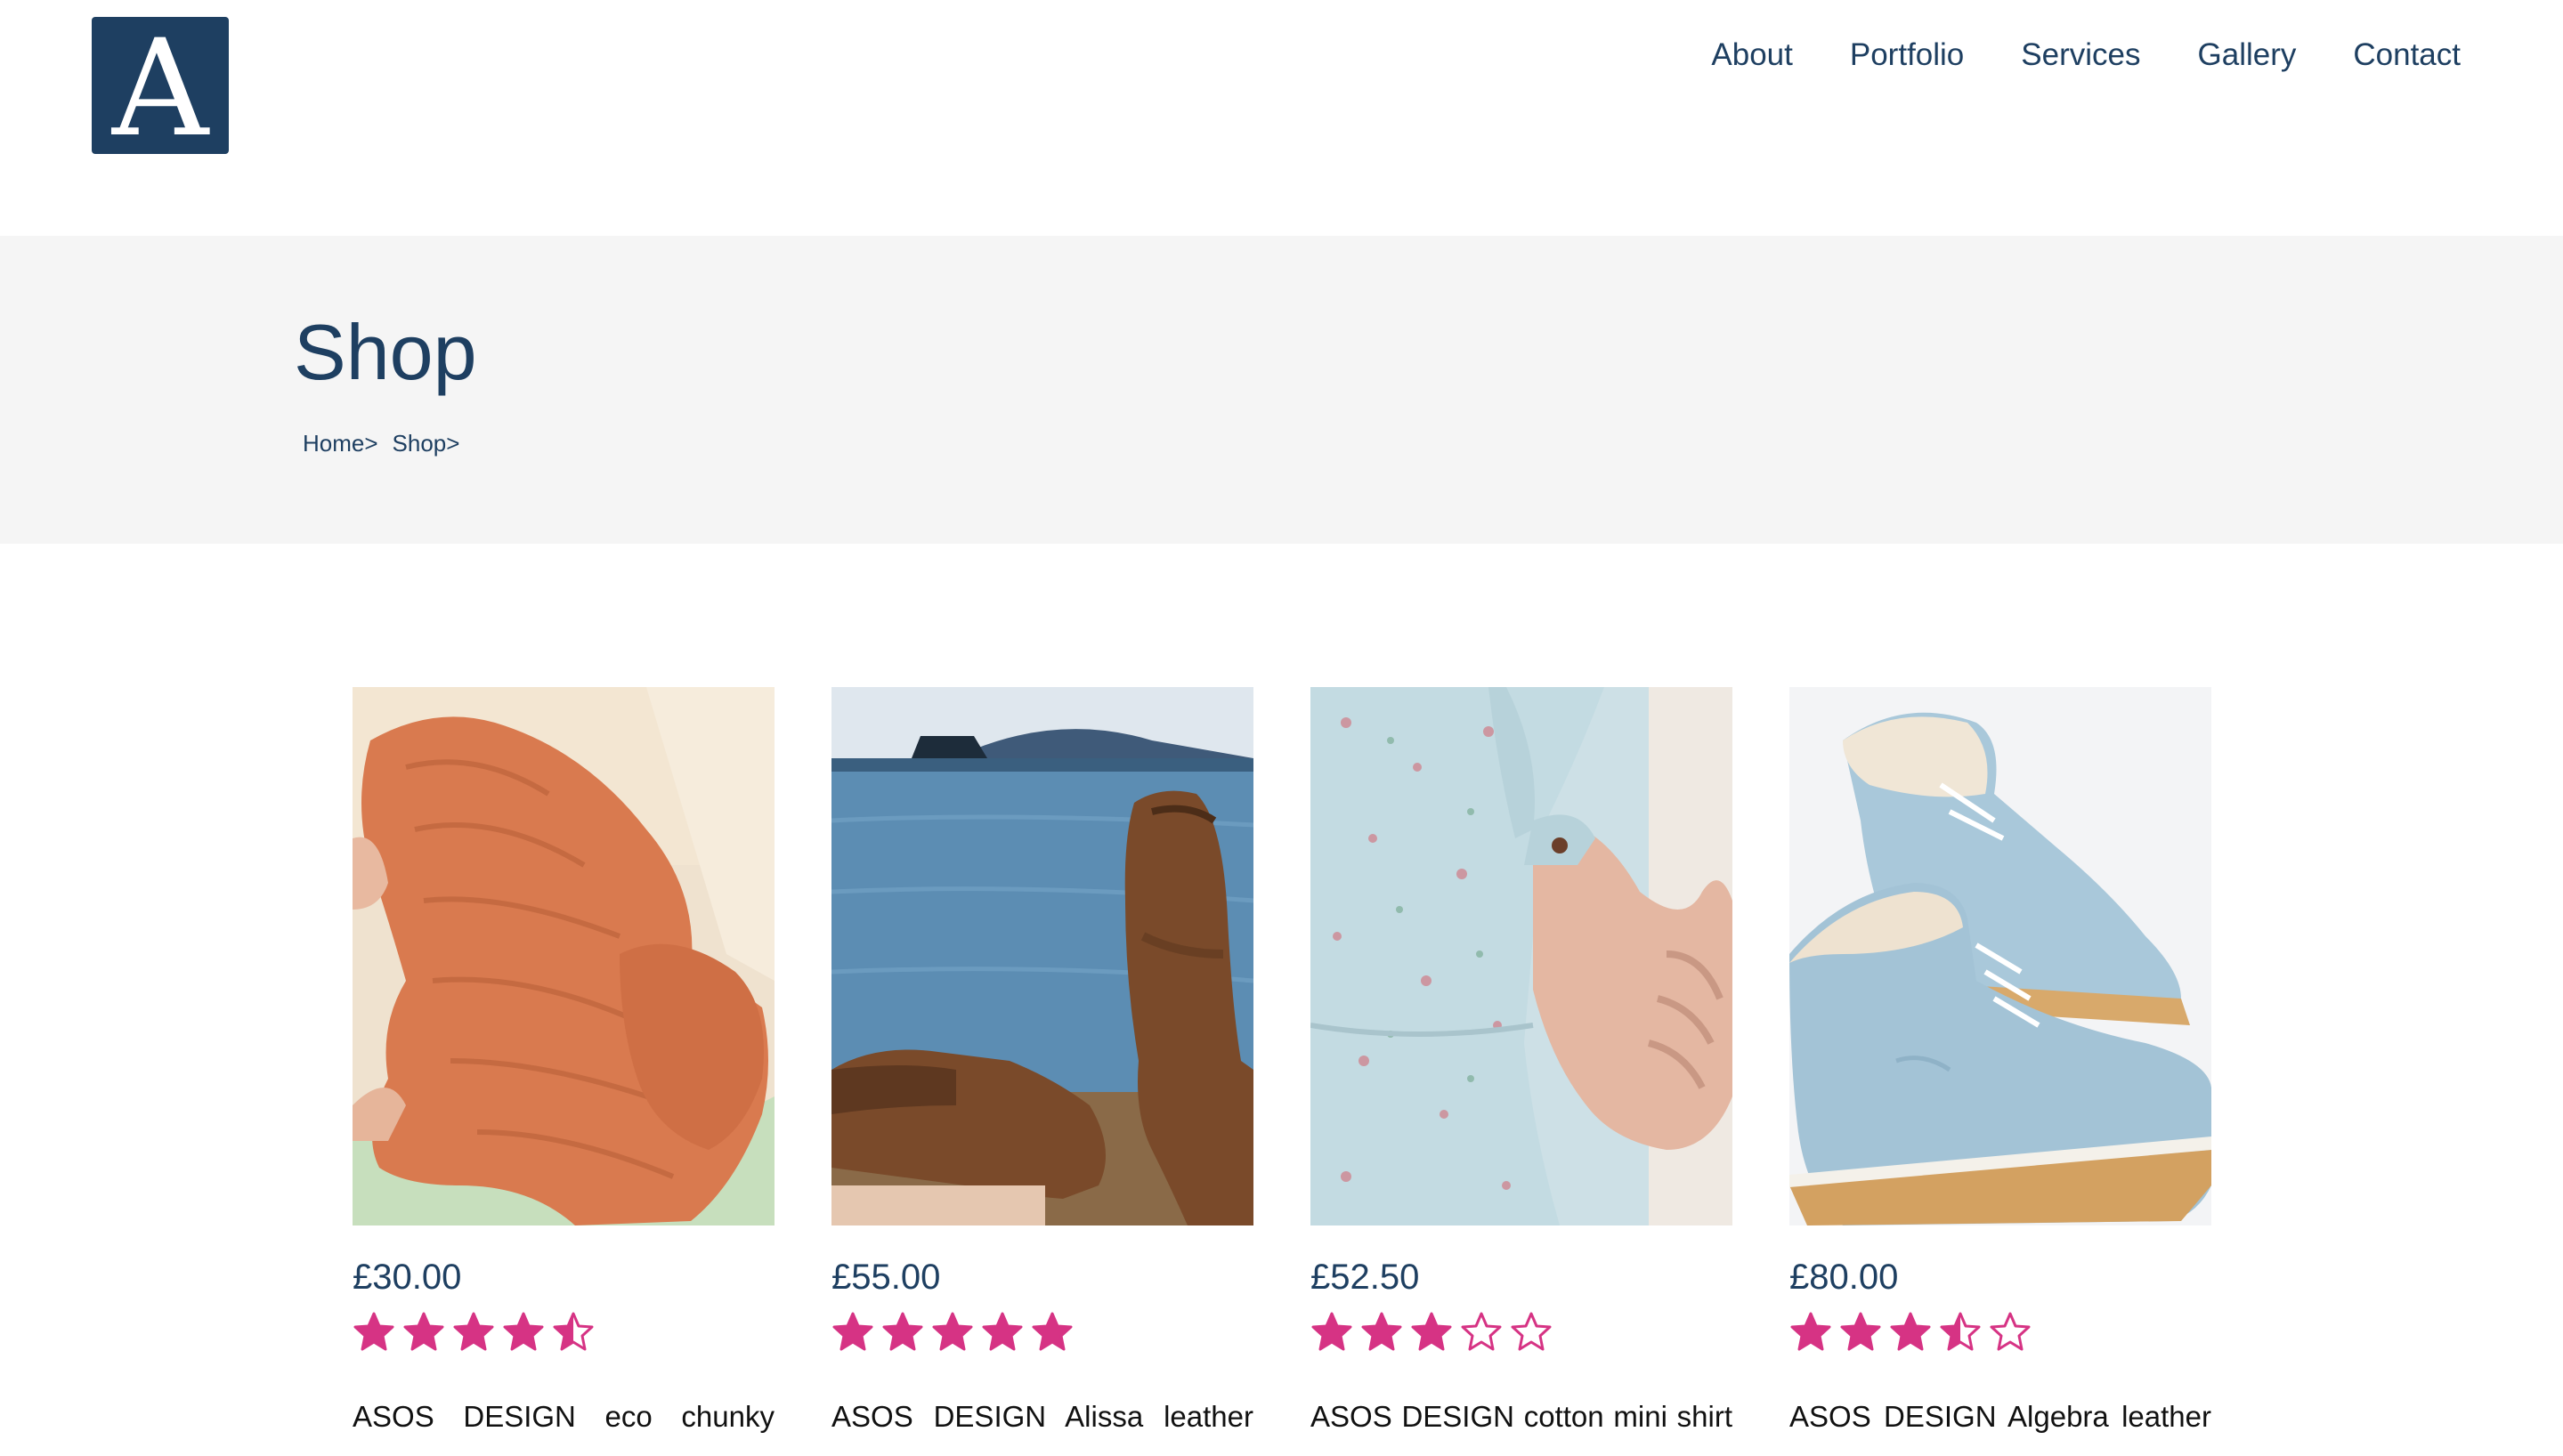 This screenshot has width=2563, height=1456. Describe the element at coordinates (385, 352) in the screenshot. I see `page-title: Shop` at that location.